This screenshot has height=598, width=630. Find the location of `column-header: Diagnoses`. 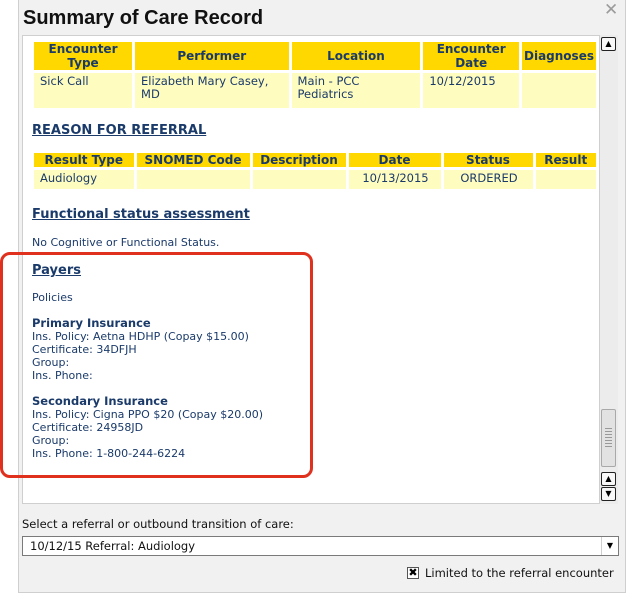

column-header: Diagnoses is located at coordinates (558, 57).